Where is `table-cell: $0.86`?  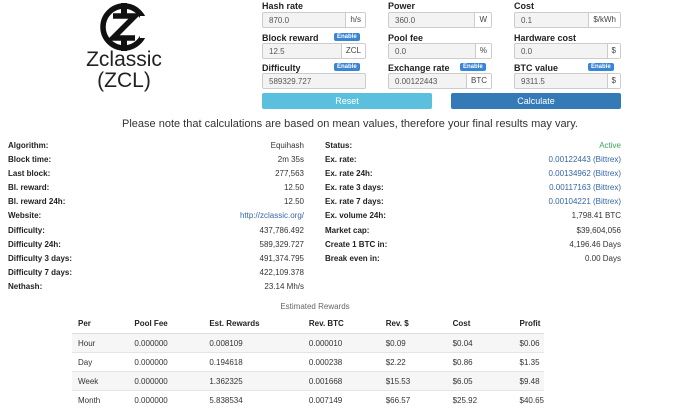
table-cell: $0.86 is located at coordinates (480, 362).